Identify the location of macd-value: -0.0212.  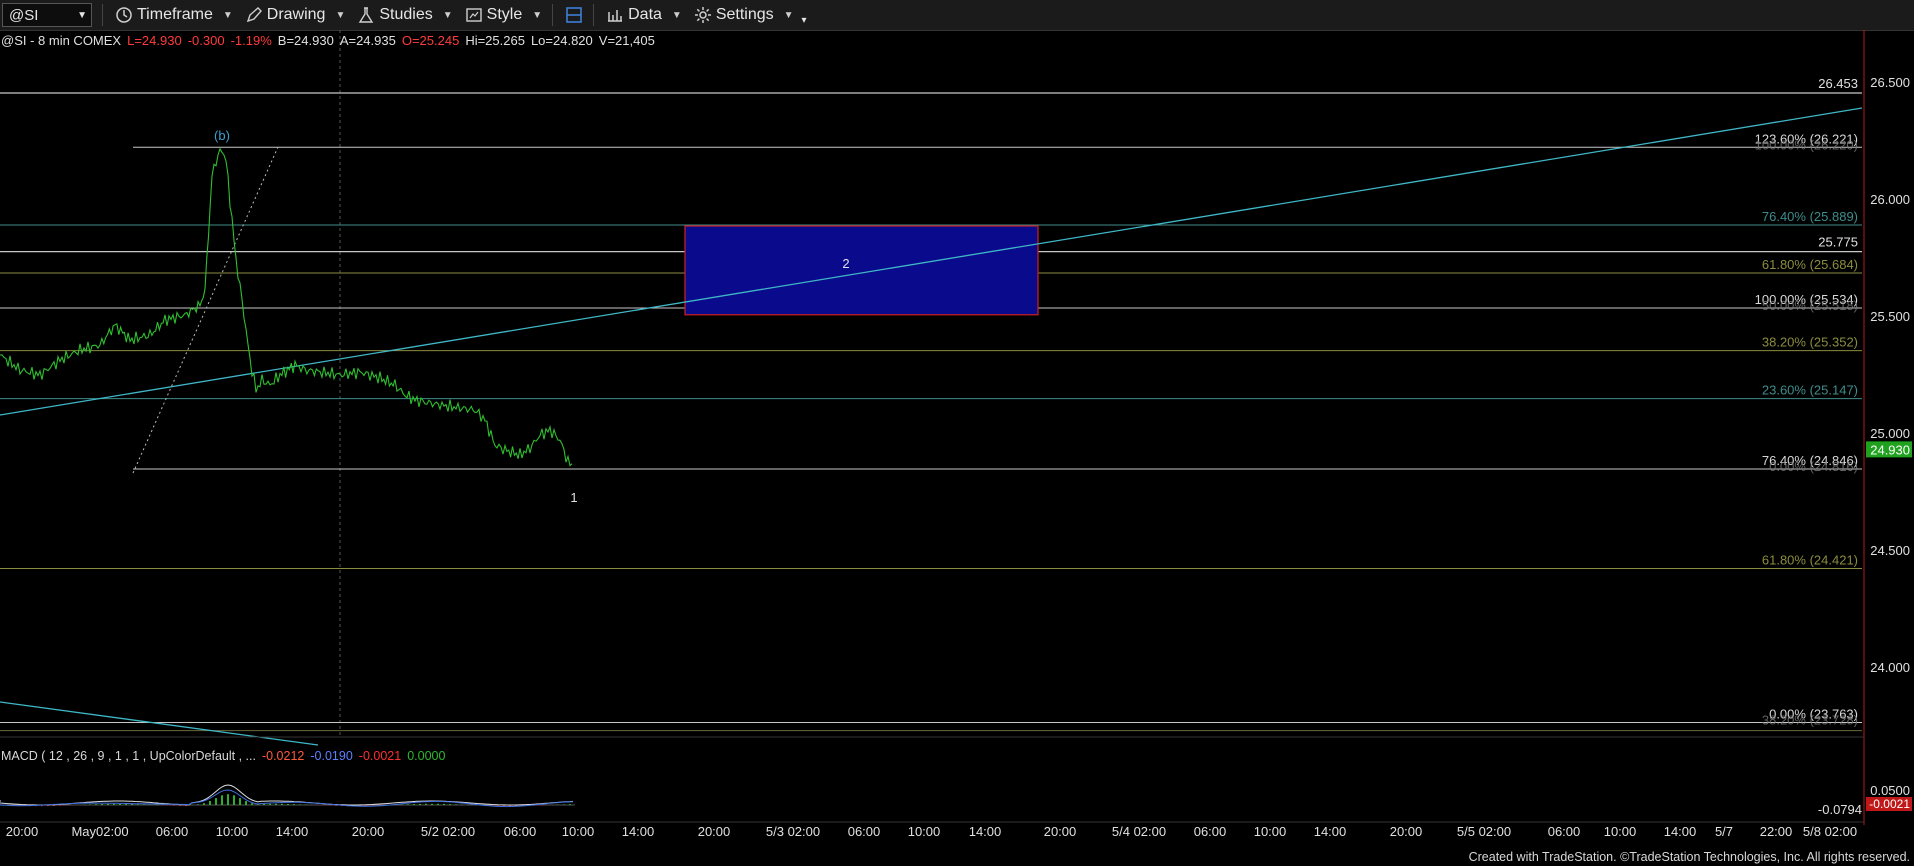
(283, 756).